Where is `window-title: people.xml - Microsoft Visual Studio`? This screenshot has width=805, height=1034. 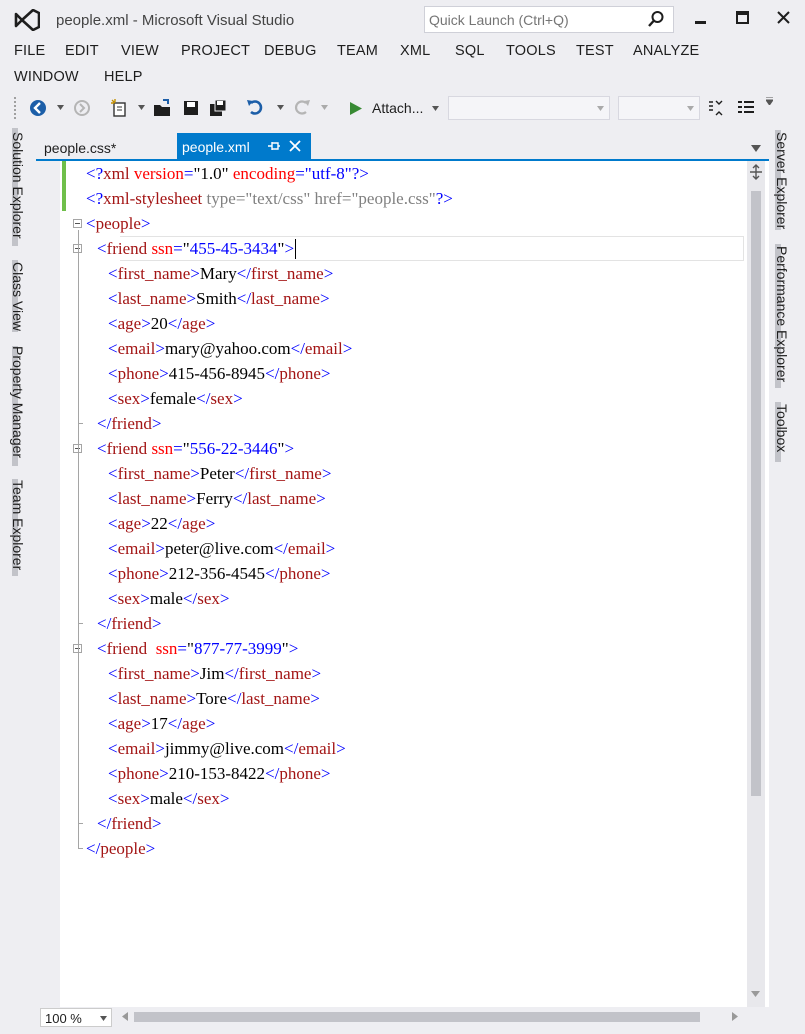
window-title: people.xml - Microsoft Visual Studio is located at coordinates (175, 20).